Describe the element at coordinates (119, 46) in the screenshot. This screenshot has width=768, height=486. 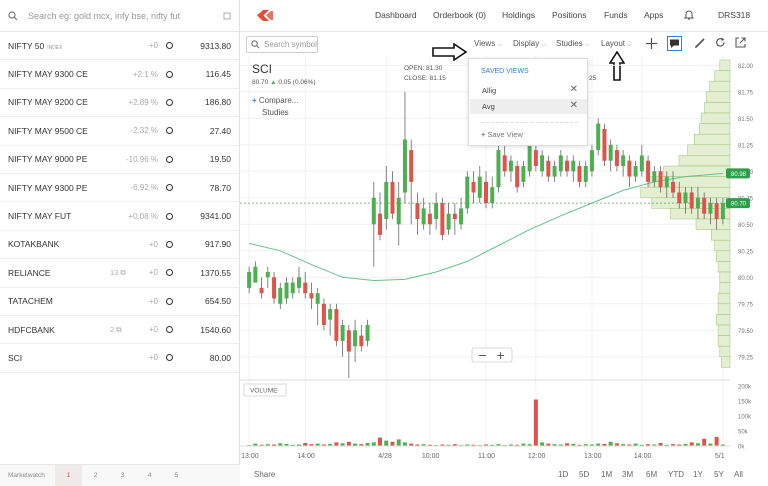
I see `watchlist-row: NIFTY 50 INDEX +0 9313.80` at that location.